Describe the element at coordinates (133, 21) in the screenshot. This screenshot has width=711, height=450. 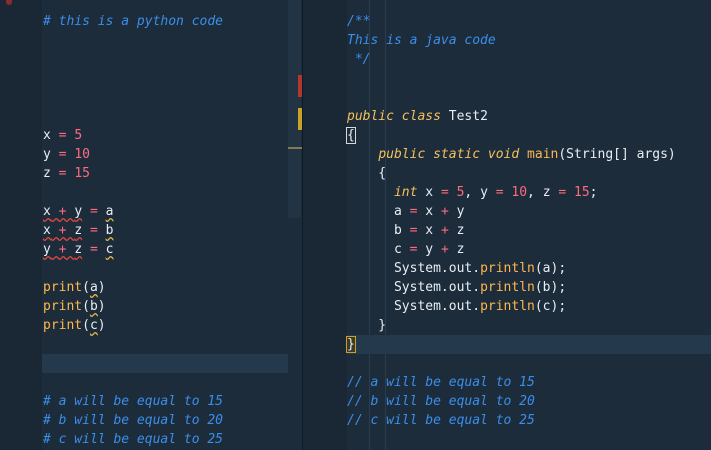
I see `code-token: # this is a python code` at that location.